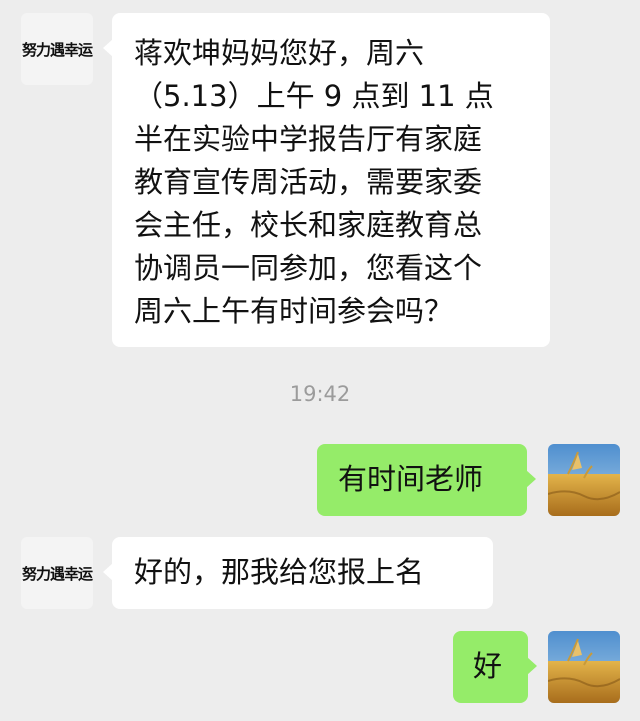 The width and height of the screenshot is (640, 721). Describe the element at coordinates (294, 311) in the screenshot. I see `message-line: 周六上午有时间参会吗？` at that location.